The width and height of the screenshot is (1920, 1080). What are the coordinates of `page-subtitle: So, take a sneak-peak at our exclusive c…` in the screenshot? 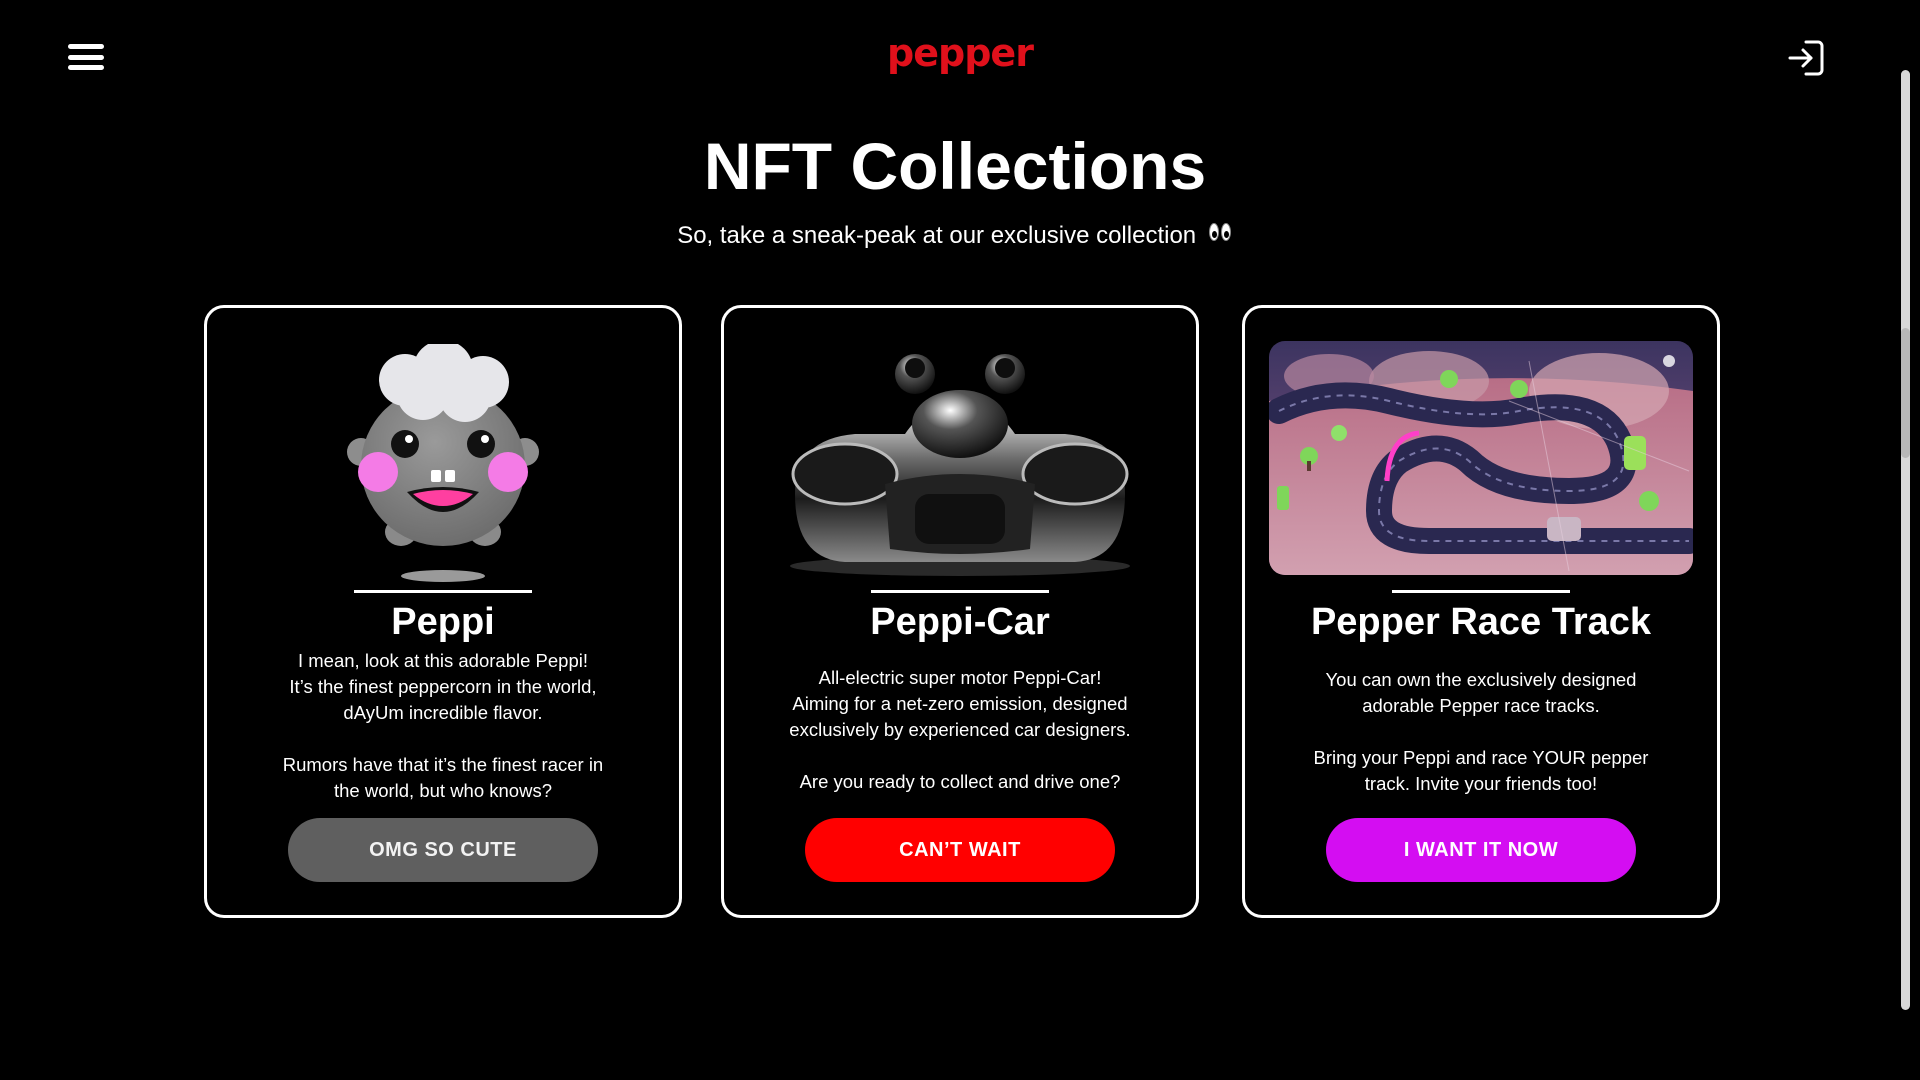 It's located at (955, 235).